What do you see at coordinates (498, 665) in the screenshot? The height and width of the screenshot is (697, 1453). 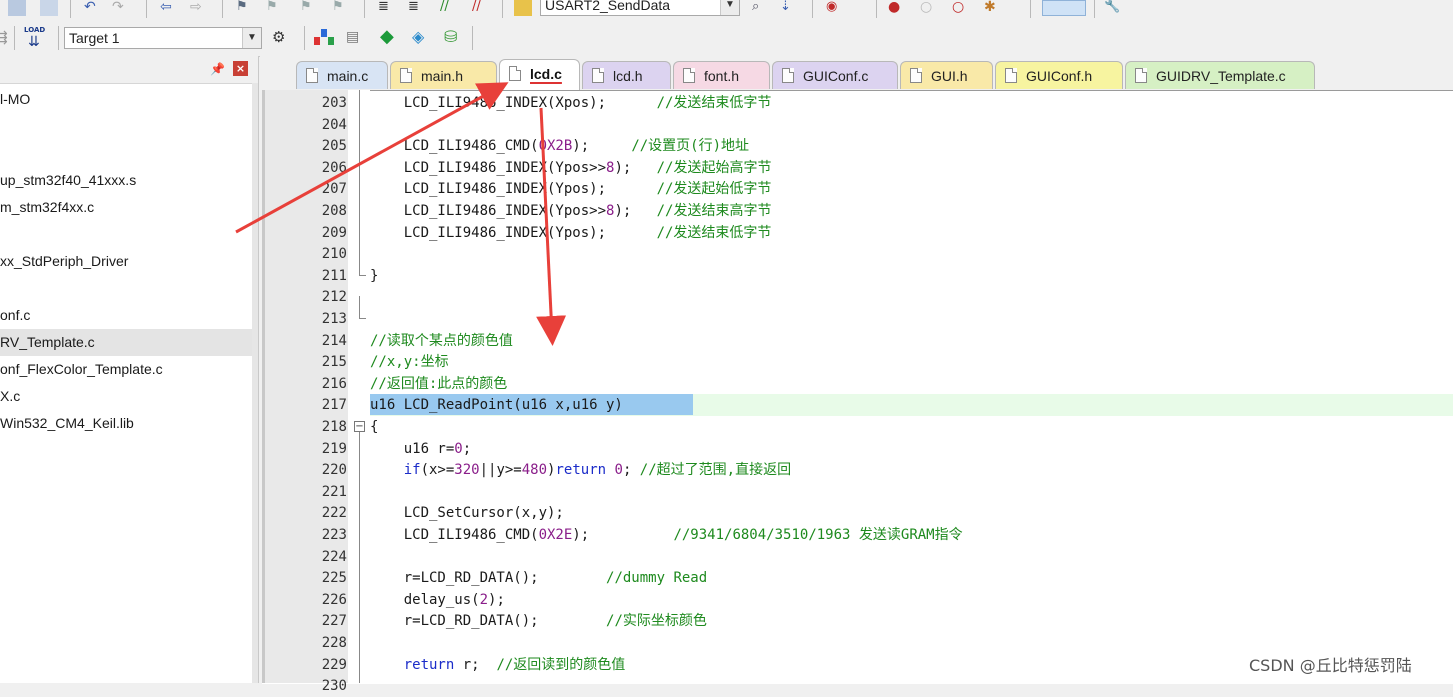 I see `code-line: return r; //返回读到的颜色值` at bounding box center [498, 665].